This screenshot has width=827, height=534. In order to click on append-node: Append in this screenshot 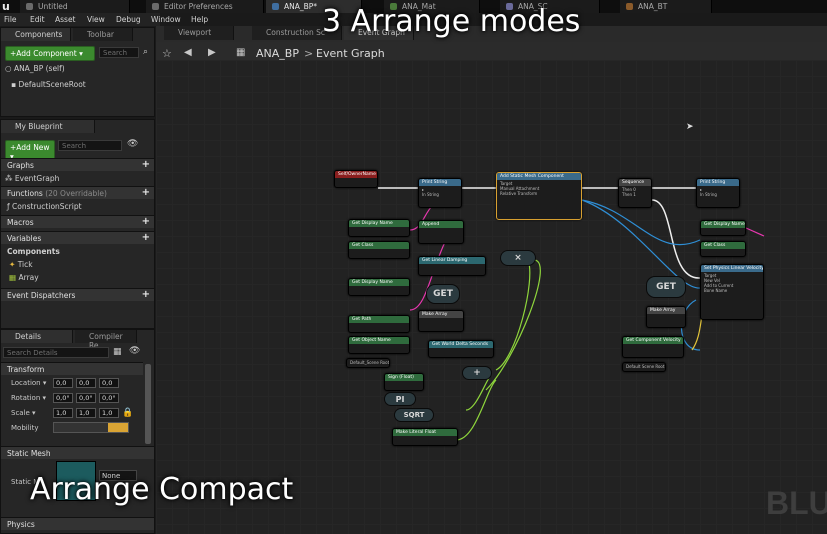, I will do `click(441, 232)`.